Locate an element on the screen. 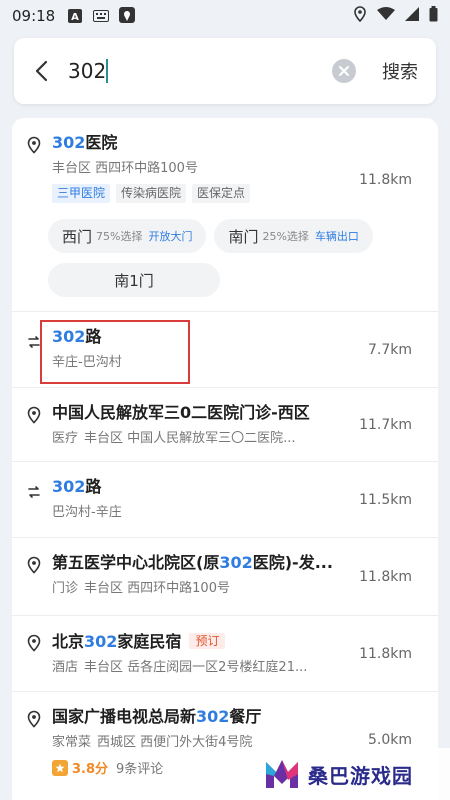 The height and width of the screenshot is (800, 450). address: 西城区 西便门外大街4号院 is located at coordinates (175, 742).